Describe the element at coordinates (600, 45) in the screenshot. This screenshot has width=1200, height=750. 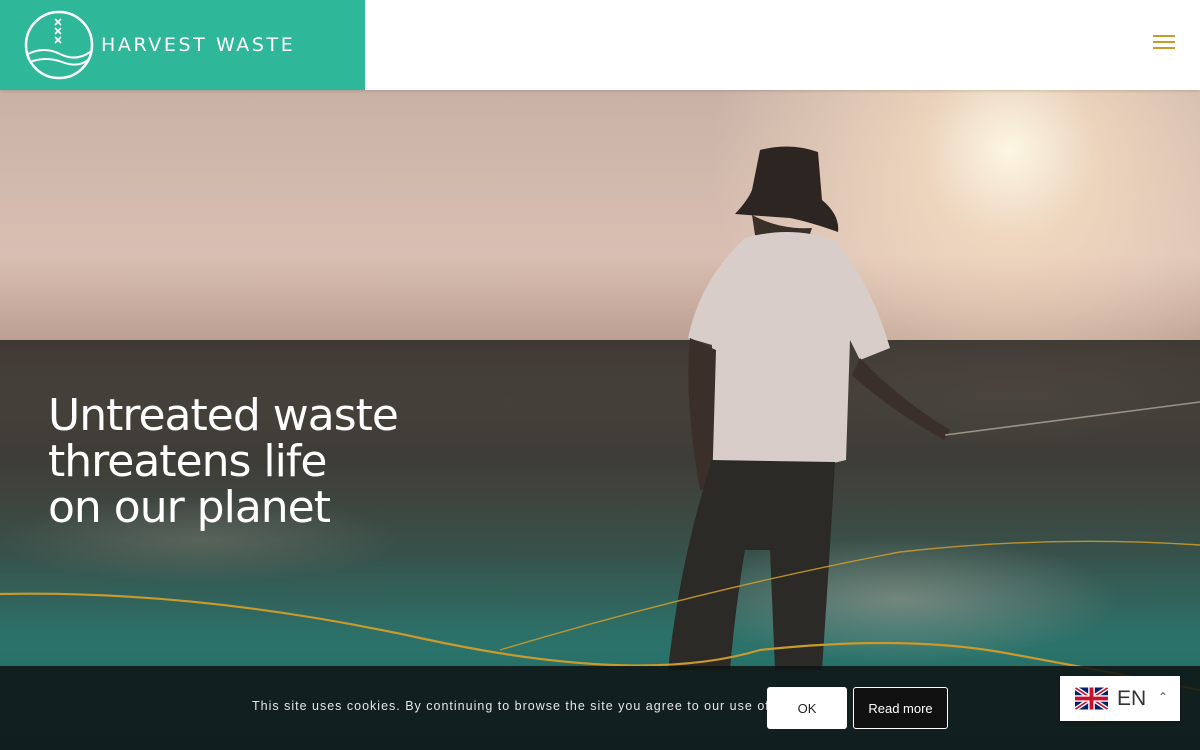
I see `site-header: HARVEST WASTE` at that location.